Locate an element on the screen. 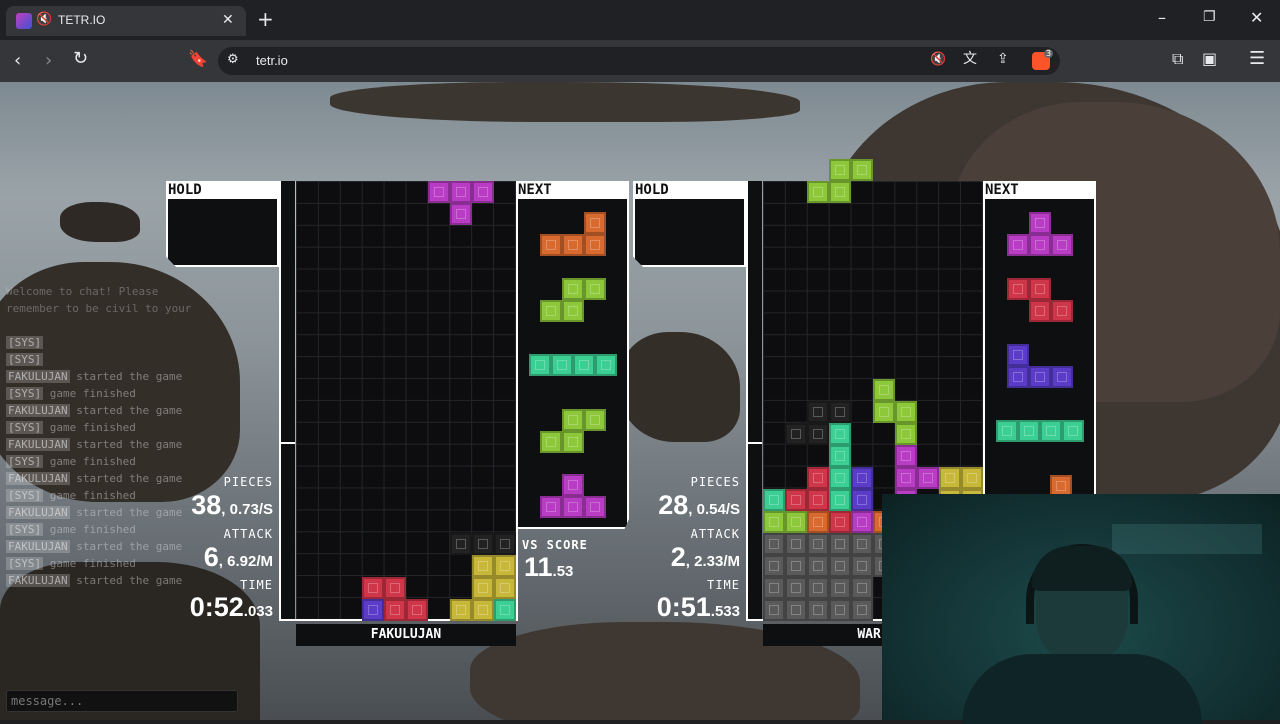 The image size is (1280, 724). tab-bar: 🔇 TETR.IO ✕ + – ❐ ✕ is located at coordinates (640, 20).